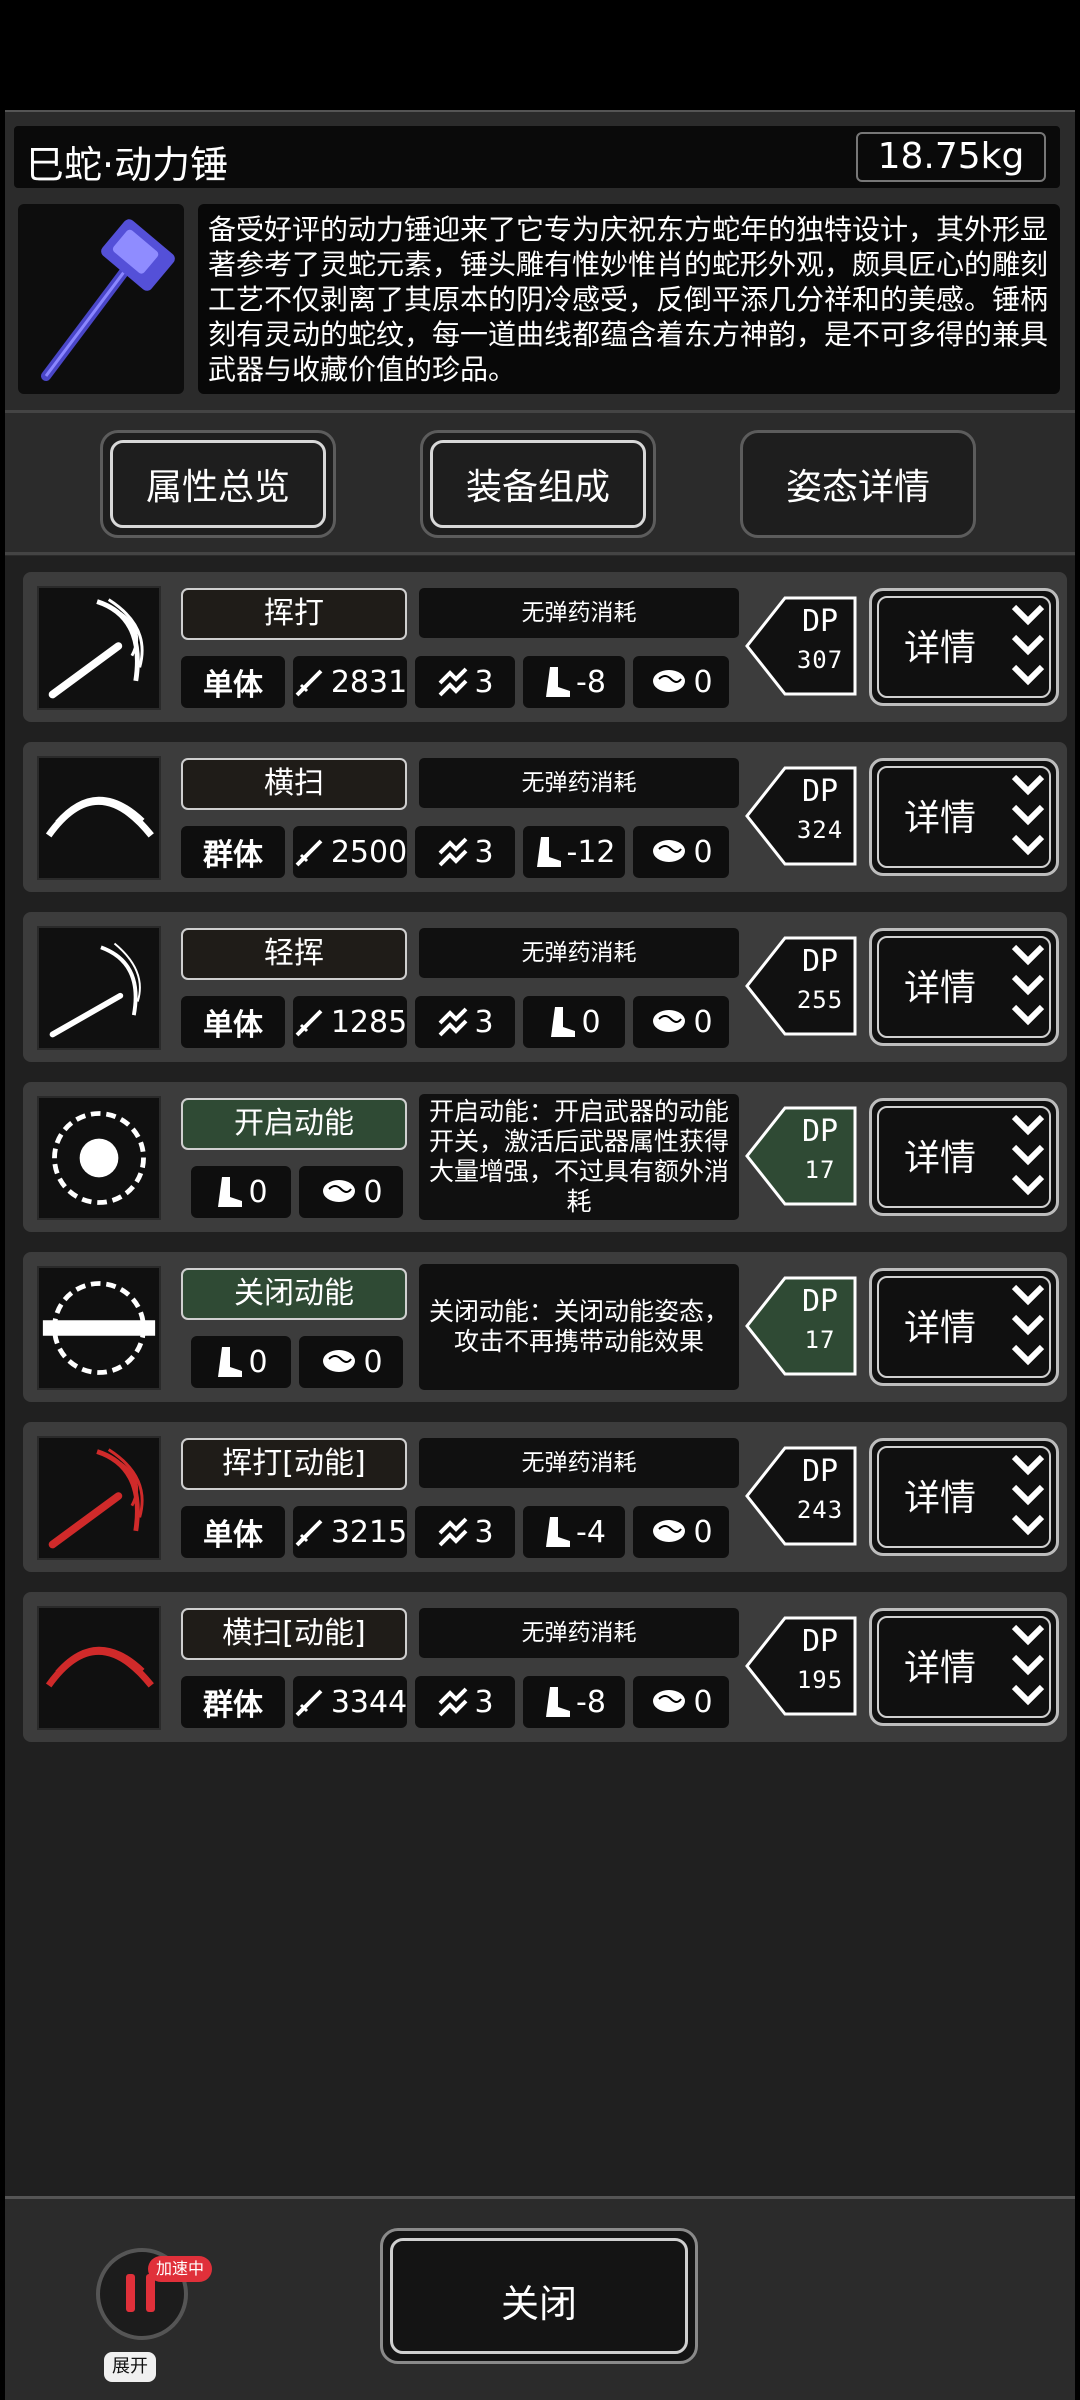 The width and height of the screenshot is (1080, 2400). What do you see at coordinates (579, 1327) in the screenshot?
I see `skill-info: 关闭动能：关闭动能姿态，攻击不再携带动能效果` at bounding box center [579, 1327].